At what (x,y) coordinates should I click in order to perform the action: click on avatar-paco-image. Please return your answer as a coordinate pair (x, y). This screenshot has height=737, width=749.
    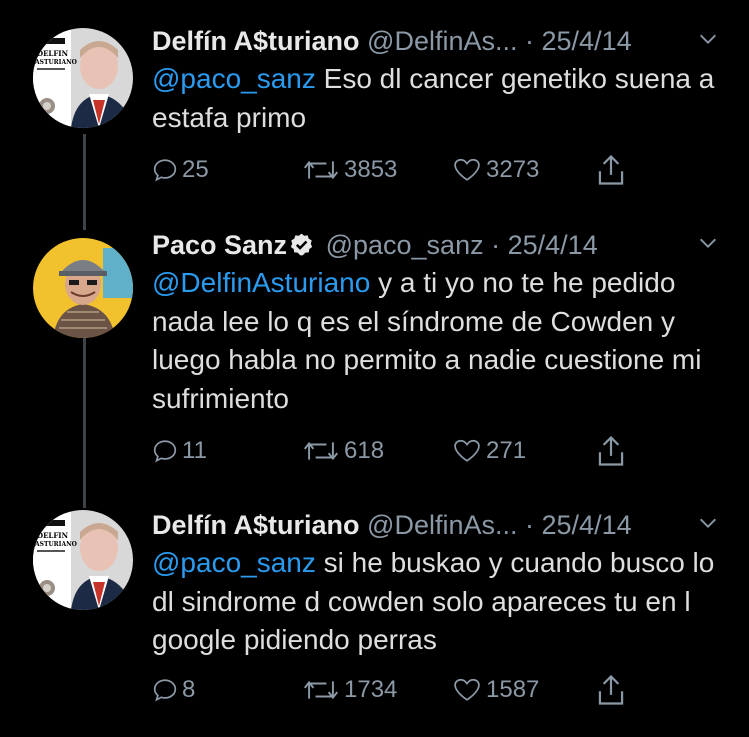
    Looking at the image, I should click on (83, 288).